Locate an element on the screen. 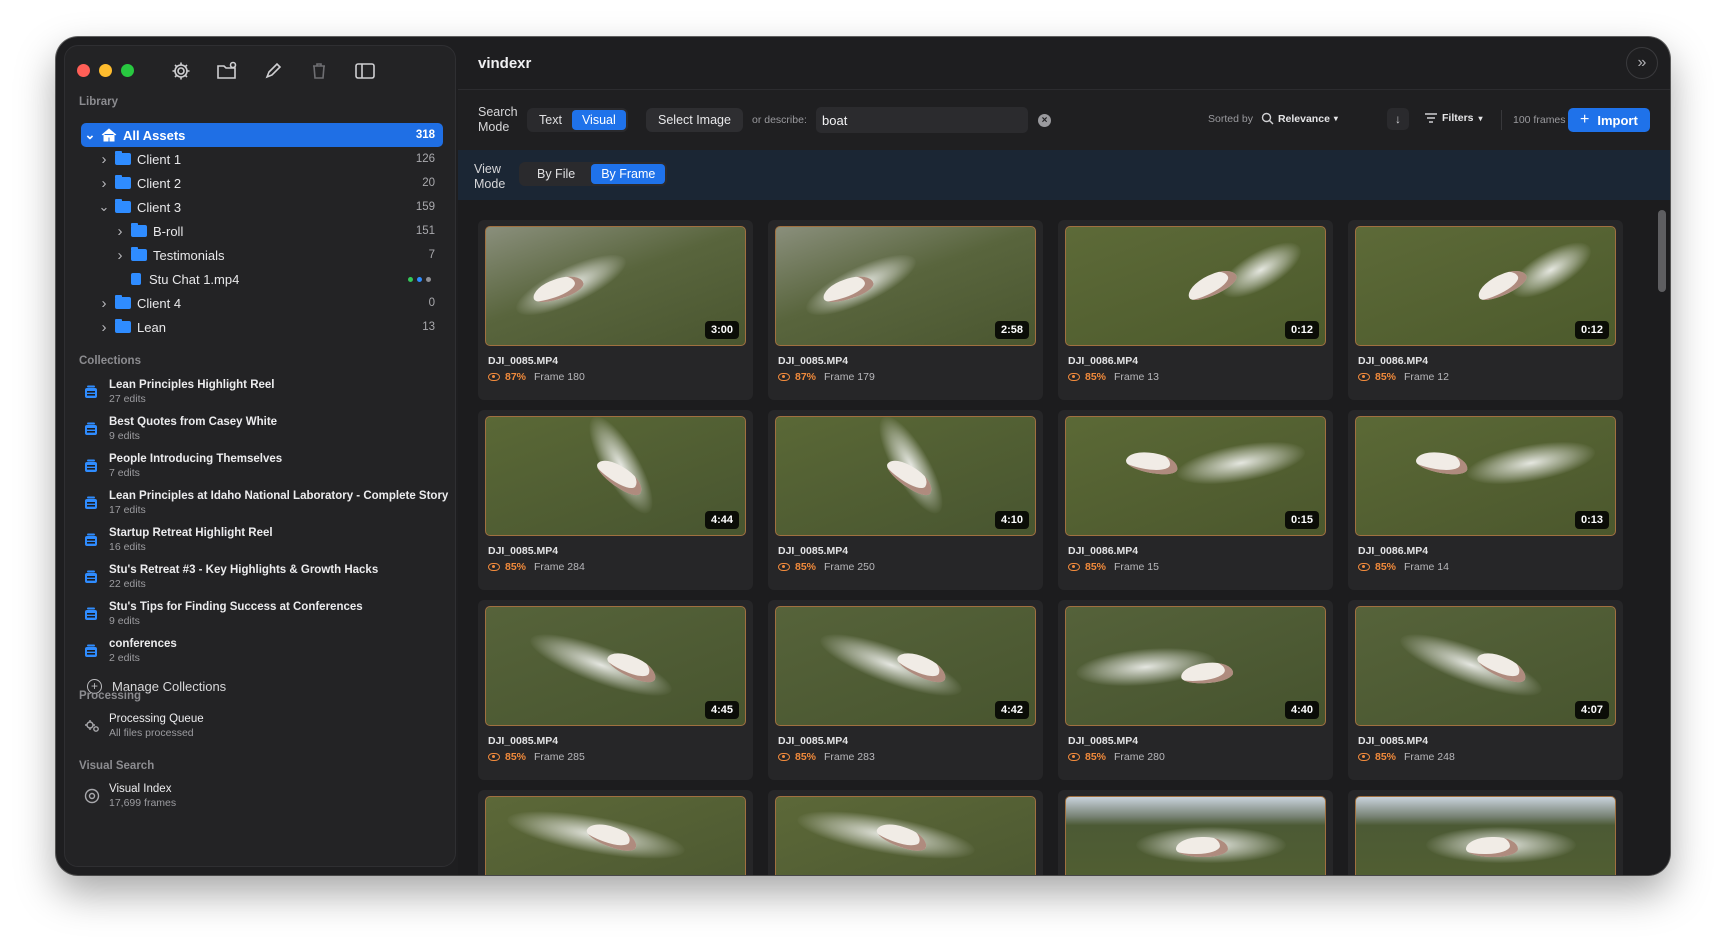 This screenshot has width=1726, height=948. tree-item-b-roll: › B-roll 151 is located at coordinates (262, 231).